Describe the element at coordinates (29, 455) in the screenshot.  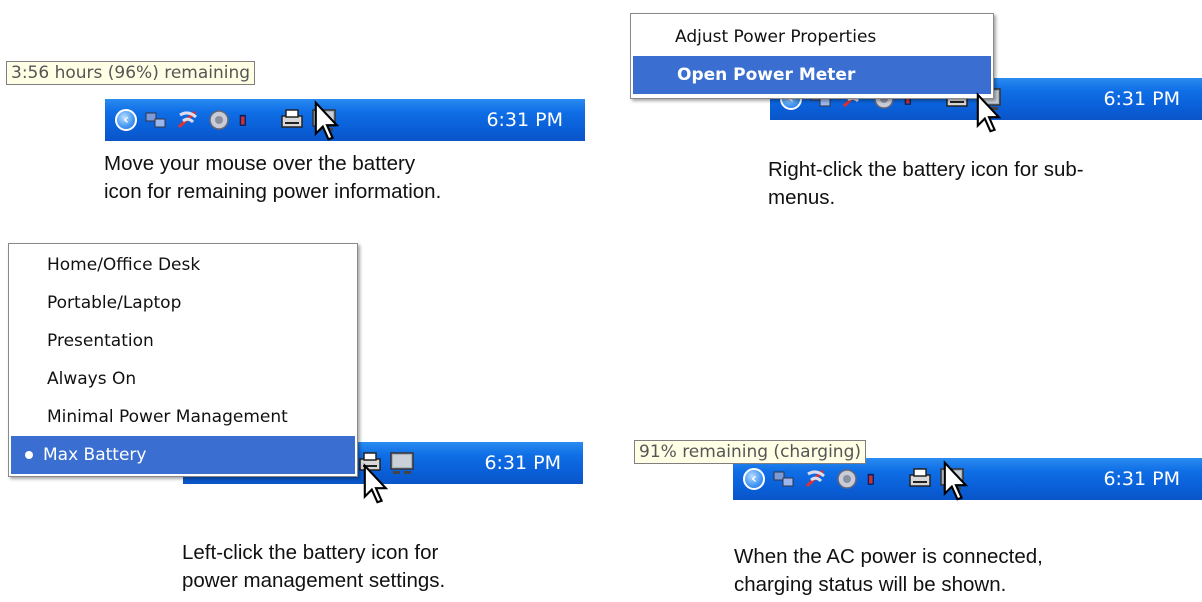
I see `selected-bullet-icon` at that location.